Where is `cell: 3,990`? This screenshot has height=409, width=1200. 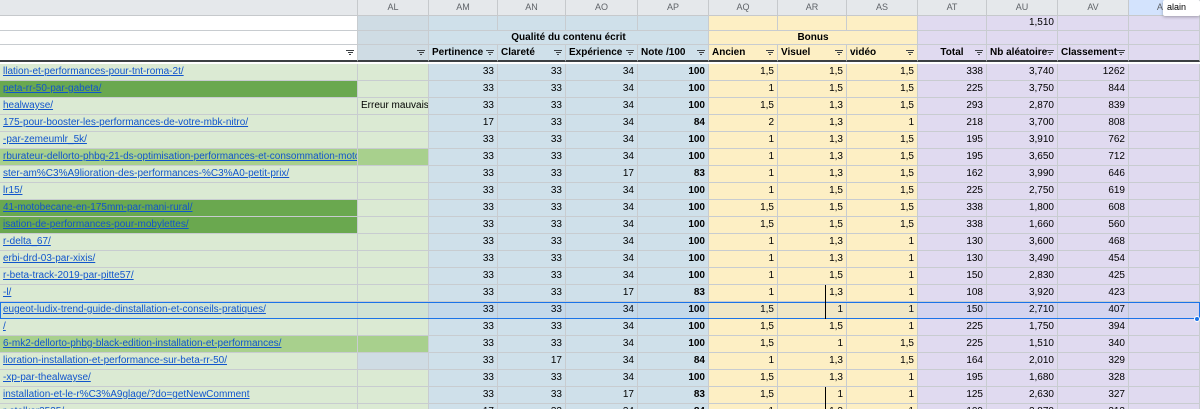
cell: 3,990 is located at coordinates (1022, 174).